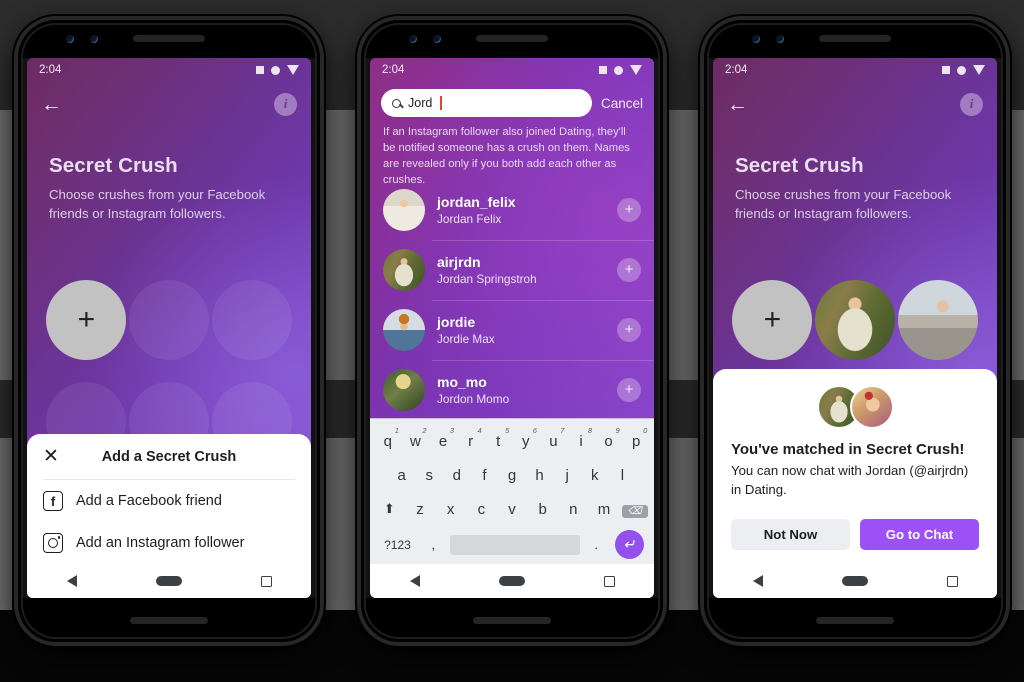 Image resolution: width=1024 pixels, height=682 pixels. Describe the element at coordinates (595, 476) in the screenshot. I see `key-k: k` at that location.